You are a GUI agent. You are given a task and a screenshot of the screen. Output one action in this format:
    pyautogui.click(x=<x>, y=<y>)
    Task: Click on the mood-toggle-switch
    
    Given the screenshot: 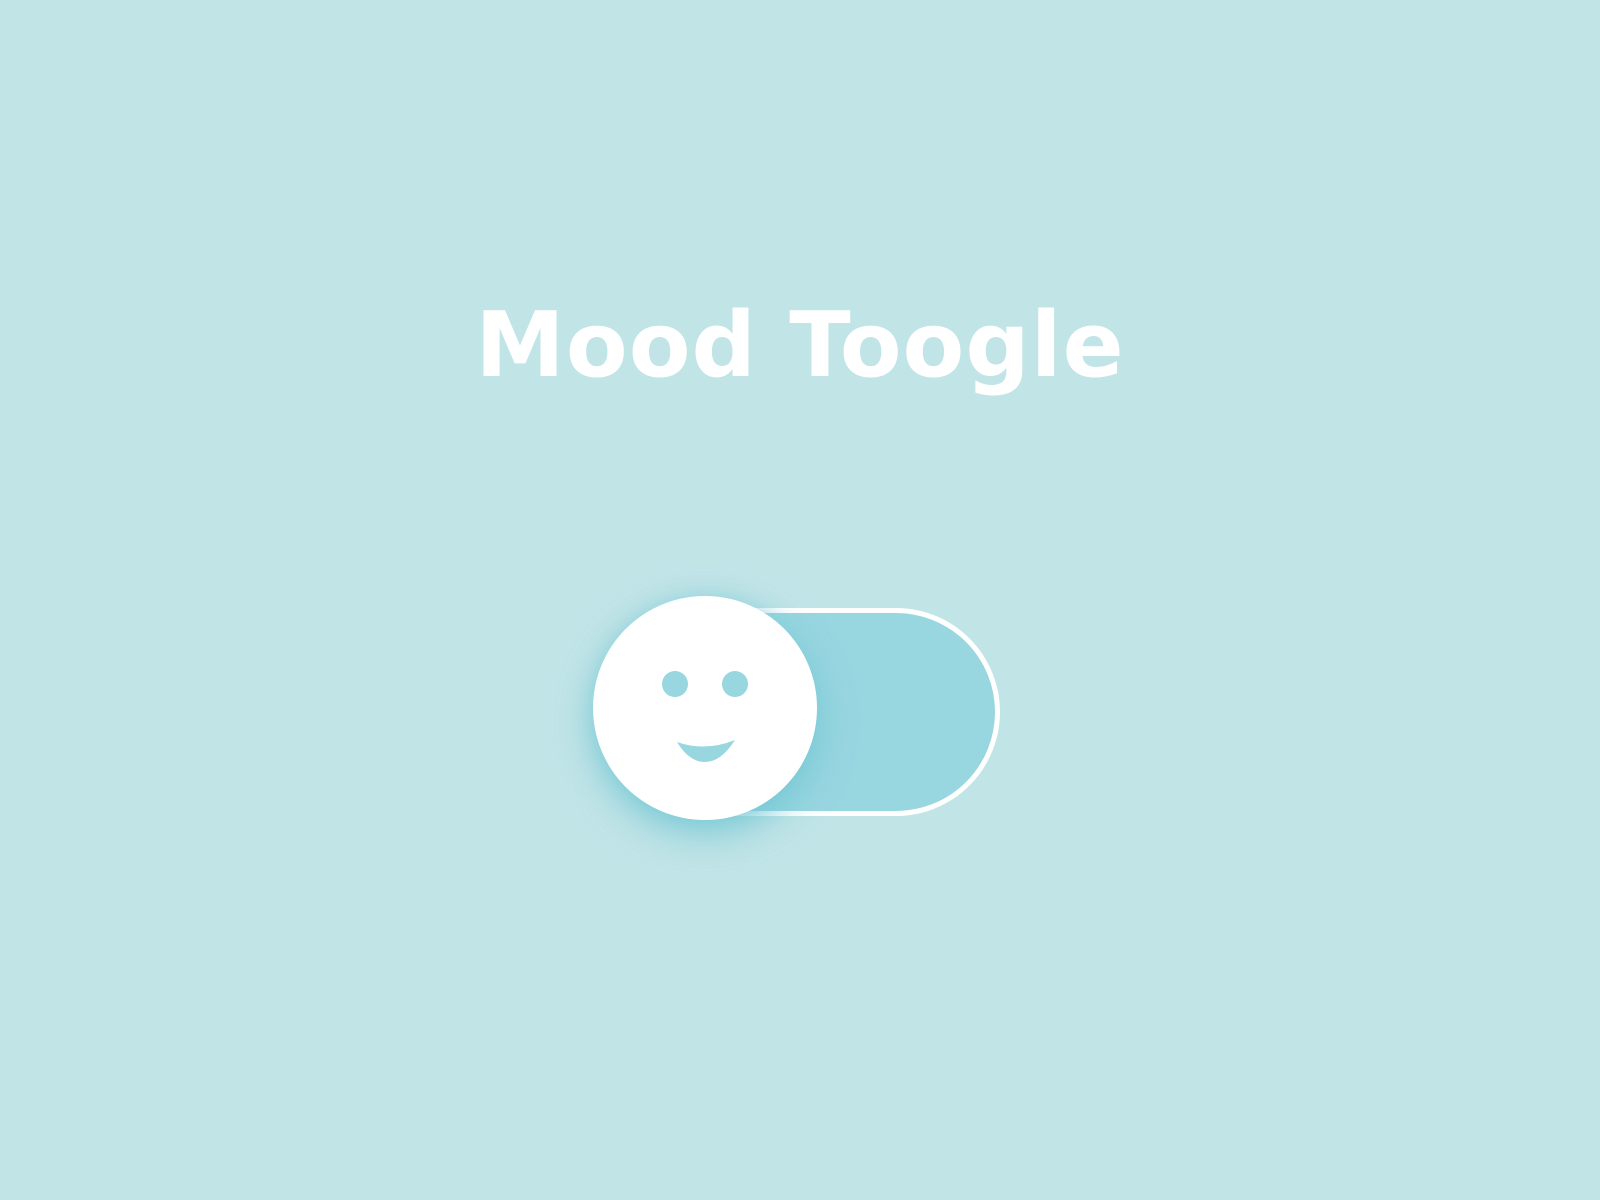 What is the action you would take?
    pyautogui.click(x=796, y=708)
    